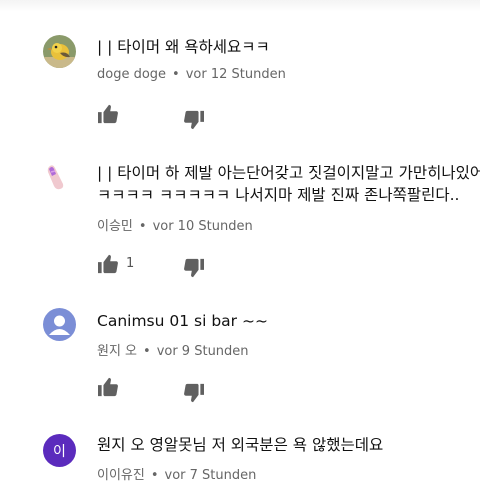  Describe the element at coordinates (121, 475) in the screenshot. I see `comment-author: 이이유진` at that location.